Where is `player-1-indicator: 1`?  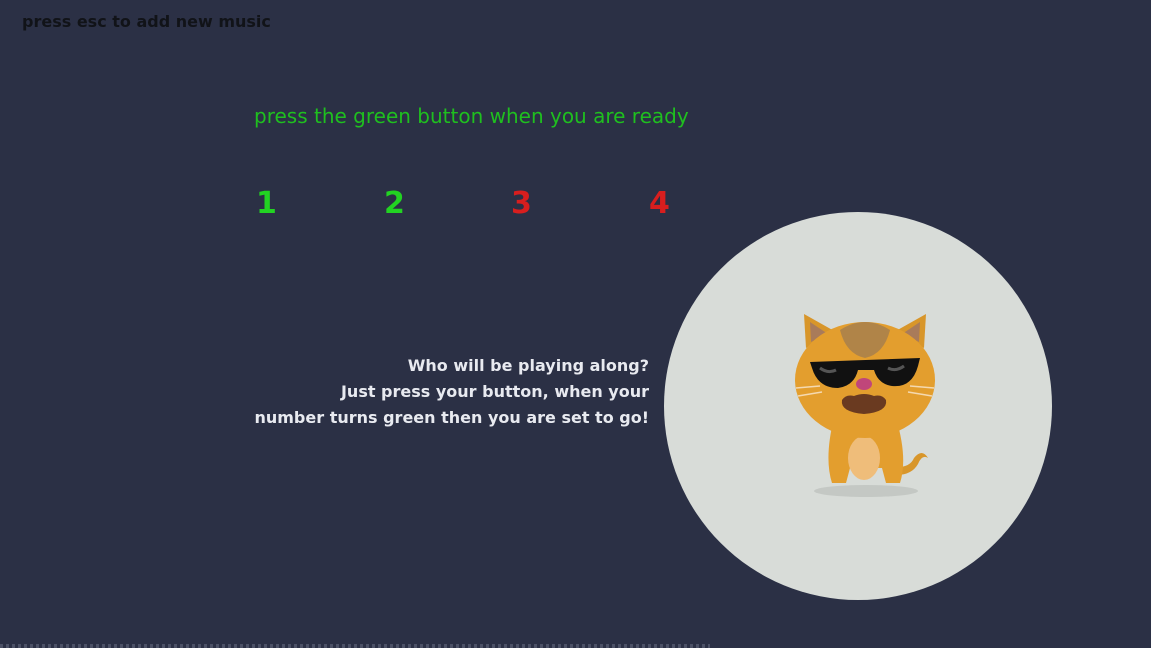 player-1-indicator: 1 is located at coordinates (266, 203).